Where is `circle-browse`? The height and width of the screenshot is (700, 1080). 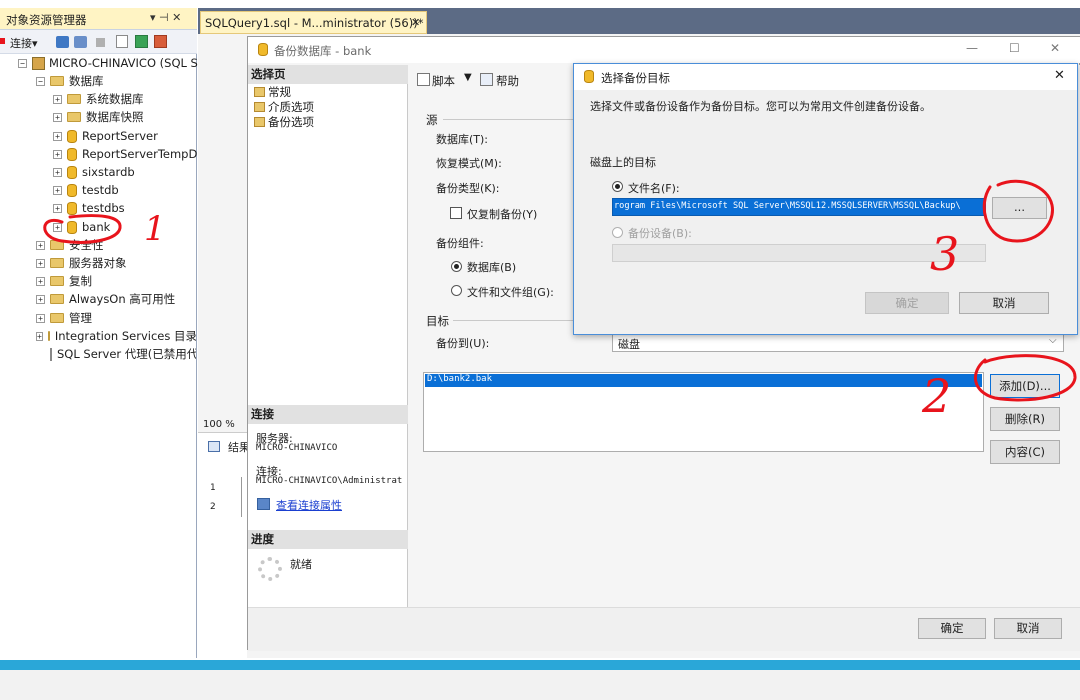 circle-browse is located at coordinates (1018, 211).